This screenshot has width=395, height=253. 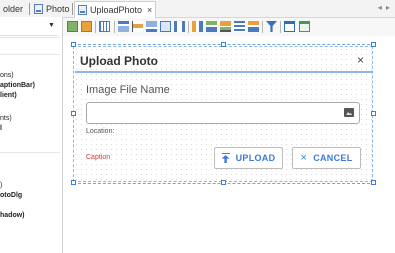 What do you see at coordinates (51, 25) in the screenshot?
I see `chevron-down-icon: ▼` at bounding box center [51, 25].